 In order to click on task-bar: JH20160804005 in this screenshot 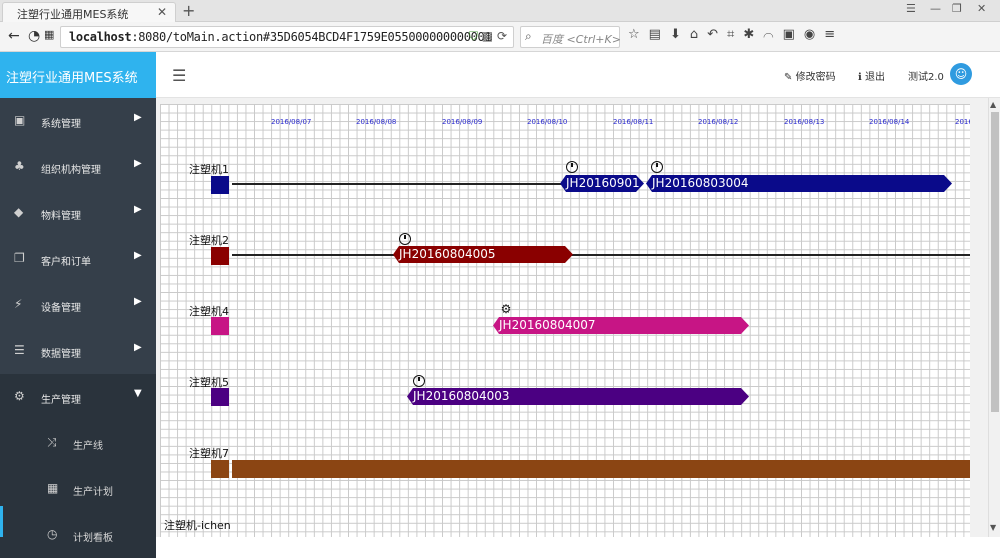, I will do `click(483, 254)`.